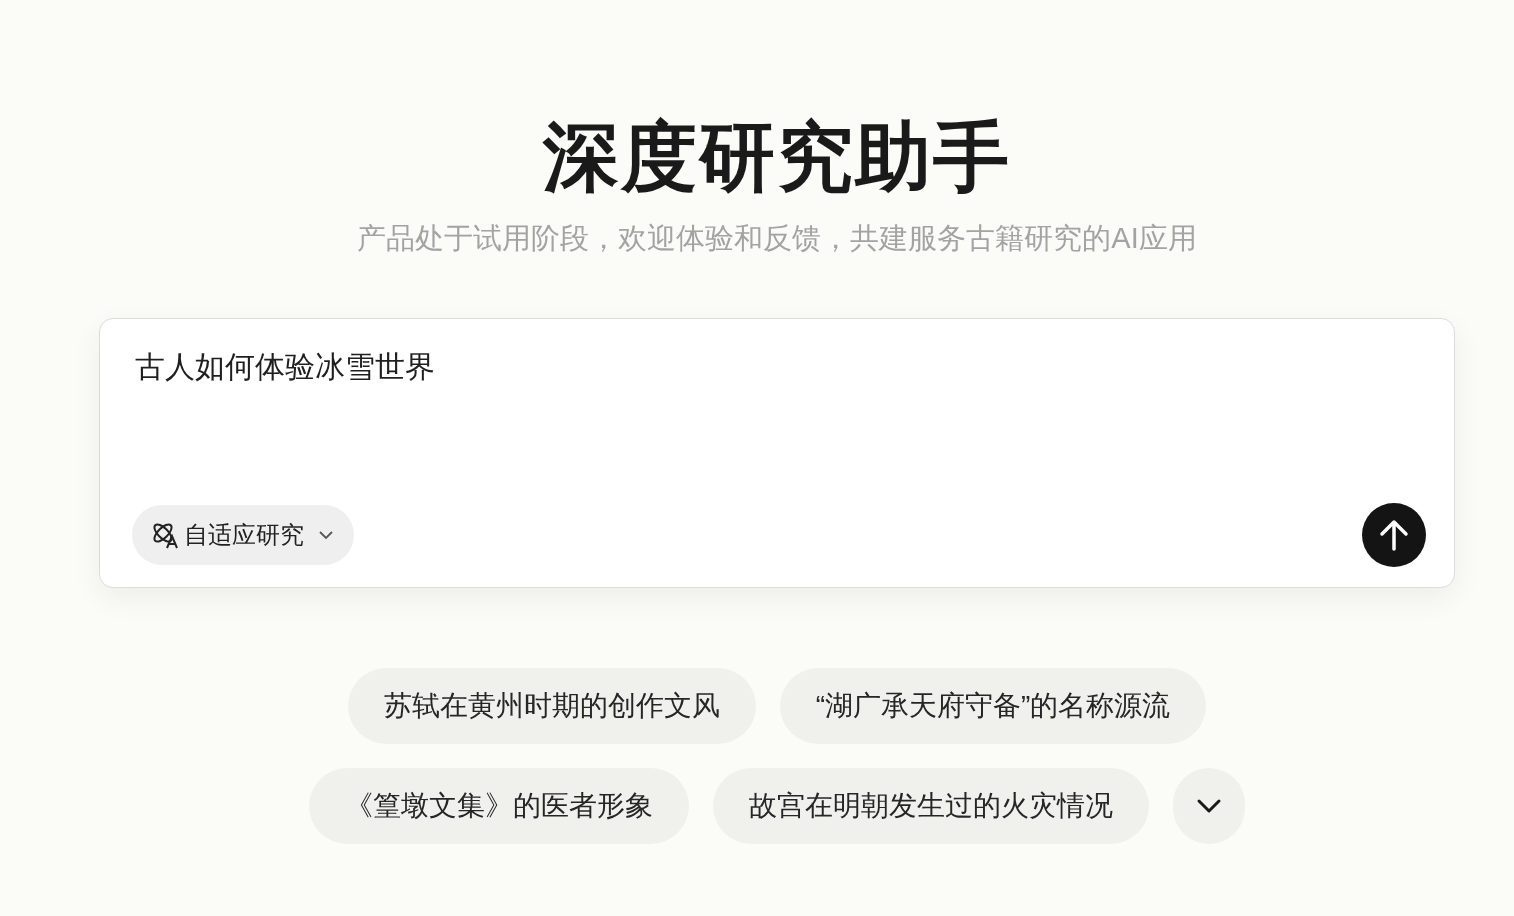 The image size is (1514, 916). I want to click on page-title: 深度研究助手, so click(777, 157).